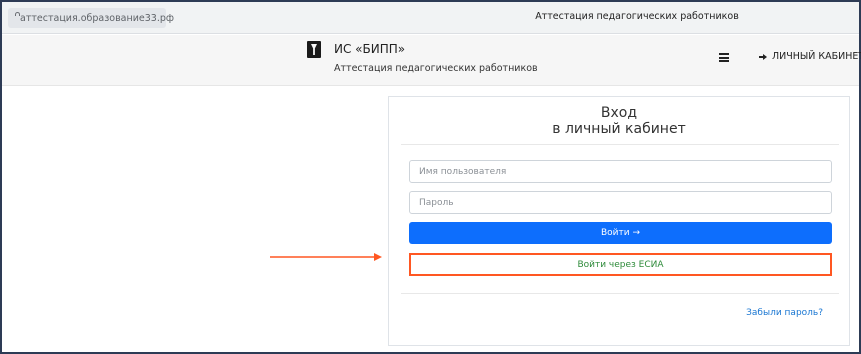  I want to click on url-text: аттестация.образование33.рф, so click(97, 18).